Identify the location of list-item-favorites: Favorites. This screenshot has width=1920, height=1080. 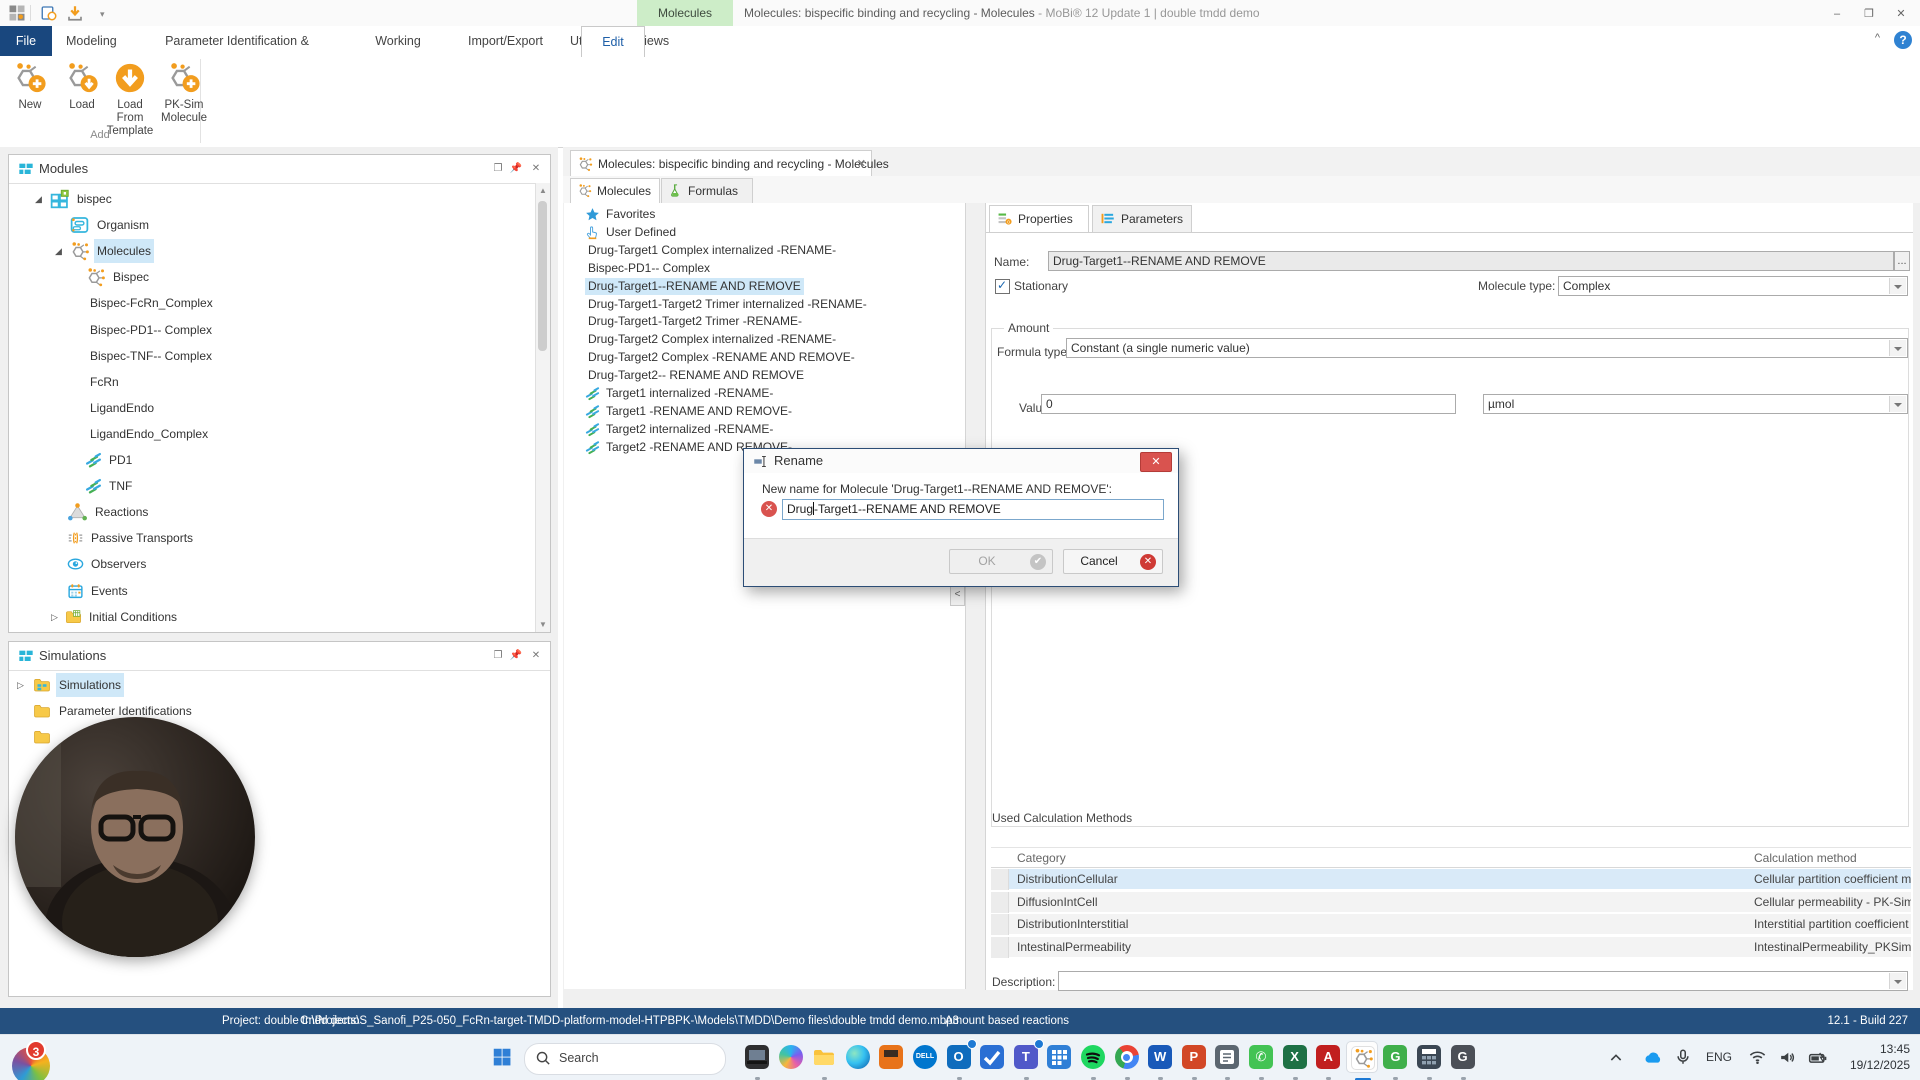
(775, 214).